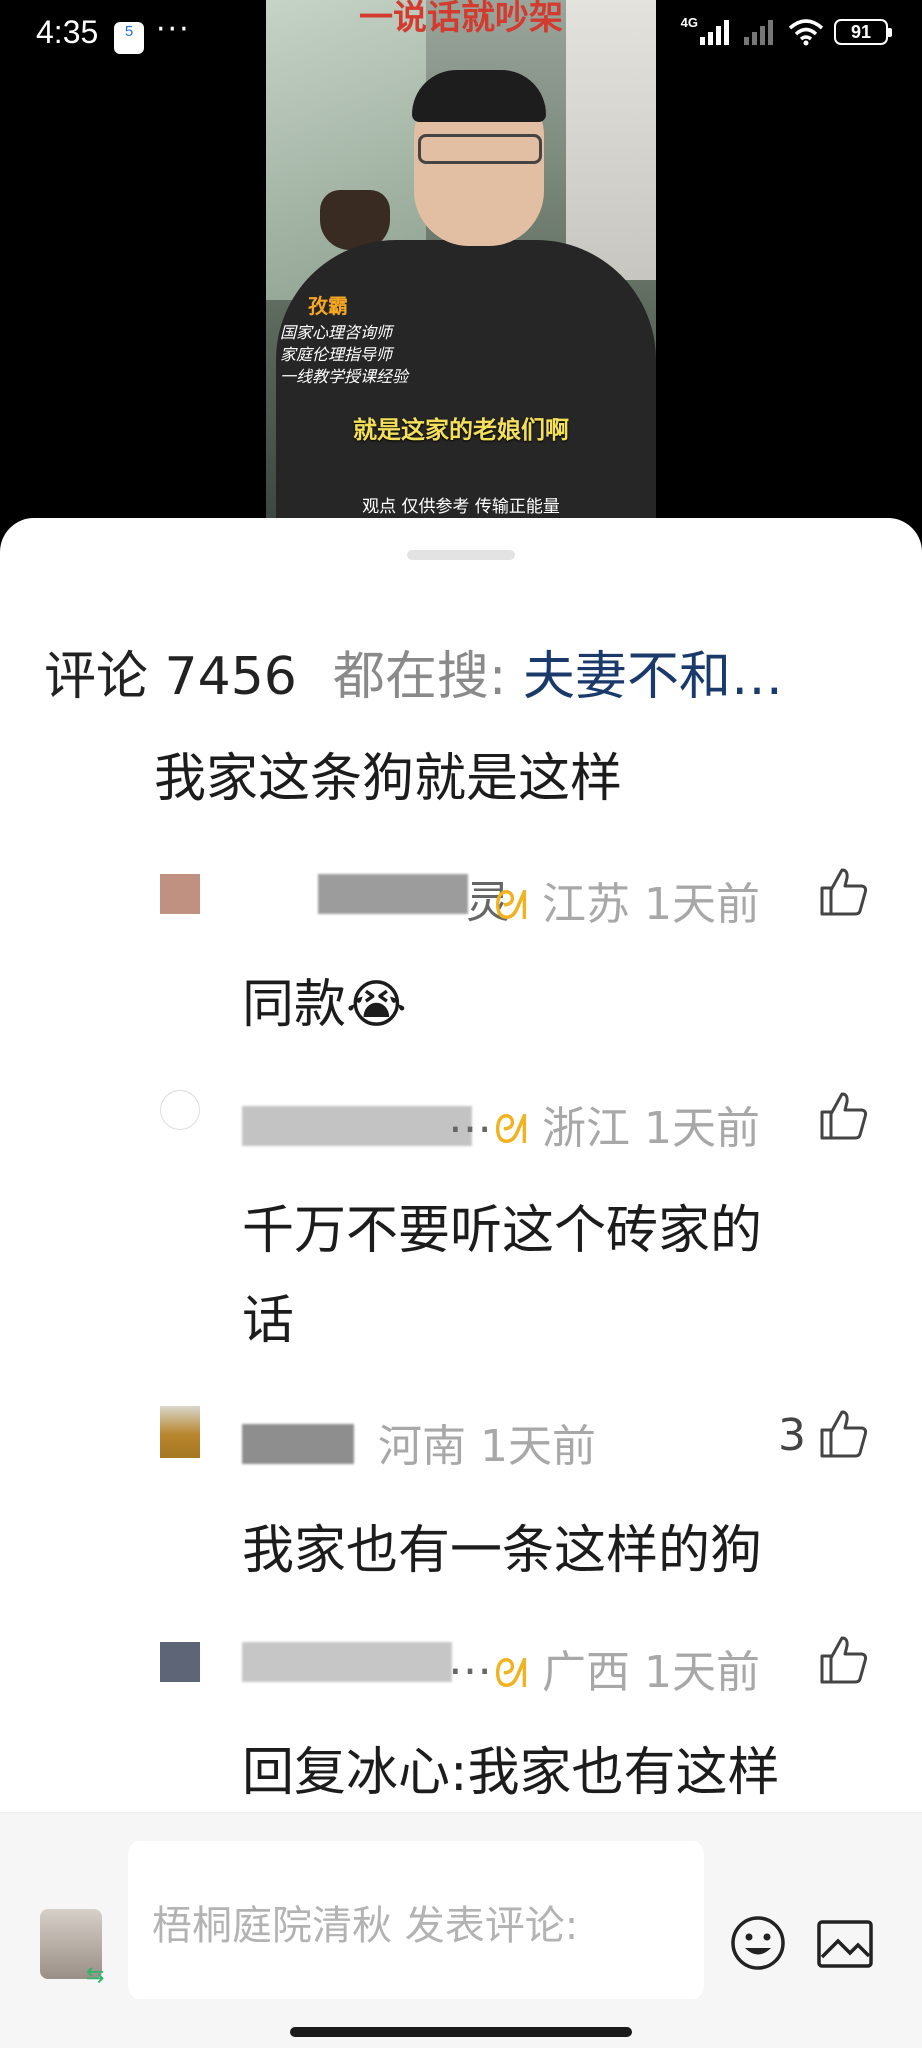  Describe the element at coordinates (845, 1944) in the screenshot. I see `image-icon` at that location.